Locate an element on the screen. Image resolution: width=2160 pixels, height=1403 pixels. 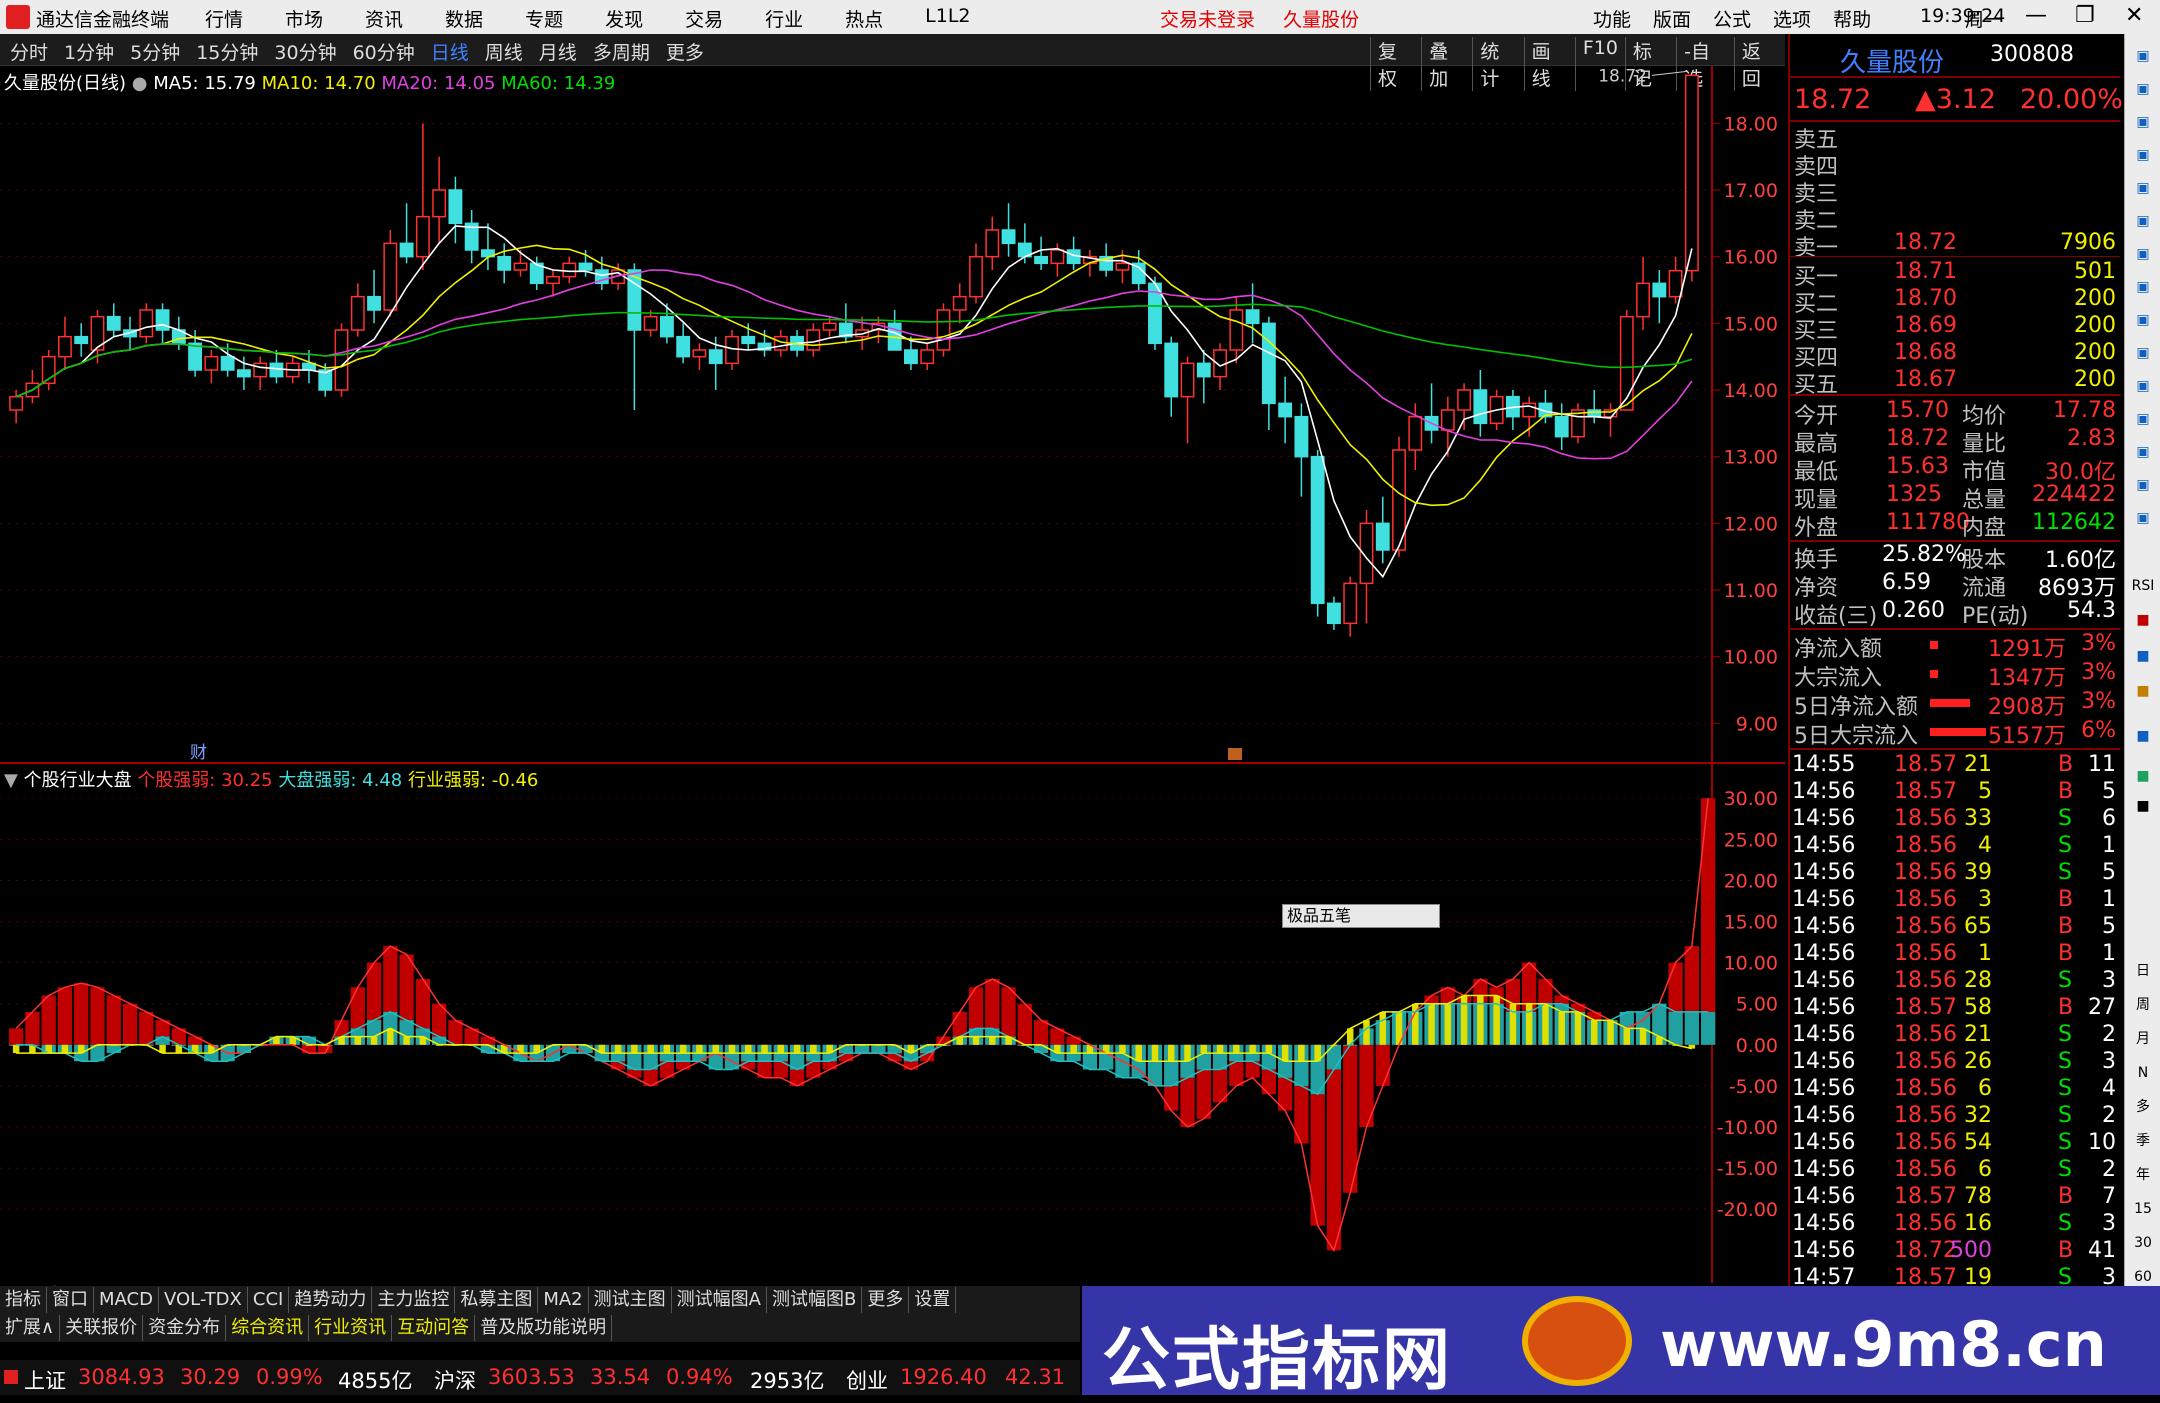
bottom-tab: 互动问答 is located at coordinates (434, 1328).